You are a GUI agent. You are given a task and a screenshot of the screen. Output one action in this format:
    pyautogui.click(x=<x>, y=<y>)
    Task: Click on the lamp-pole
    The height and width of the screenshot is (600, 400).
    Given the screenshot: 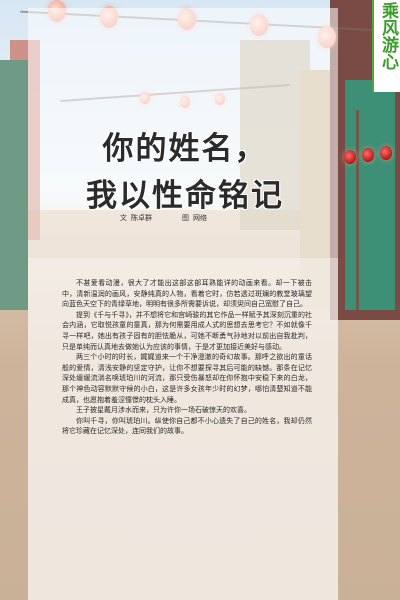 What is the action you would take?
    pyautogui.click(x=357, y=210)
    